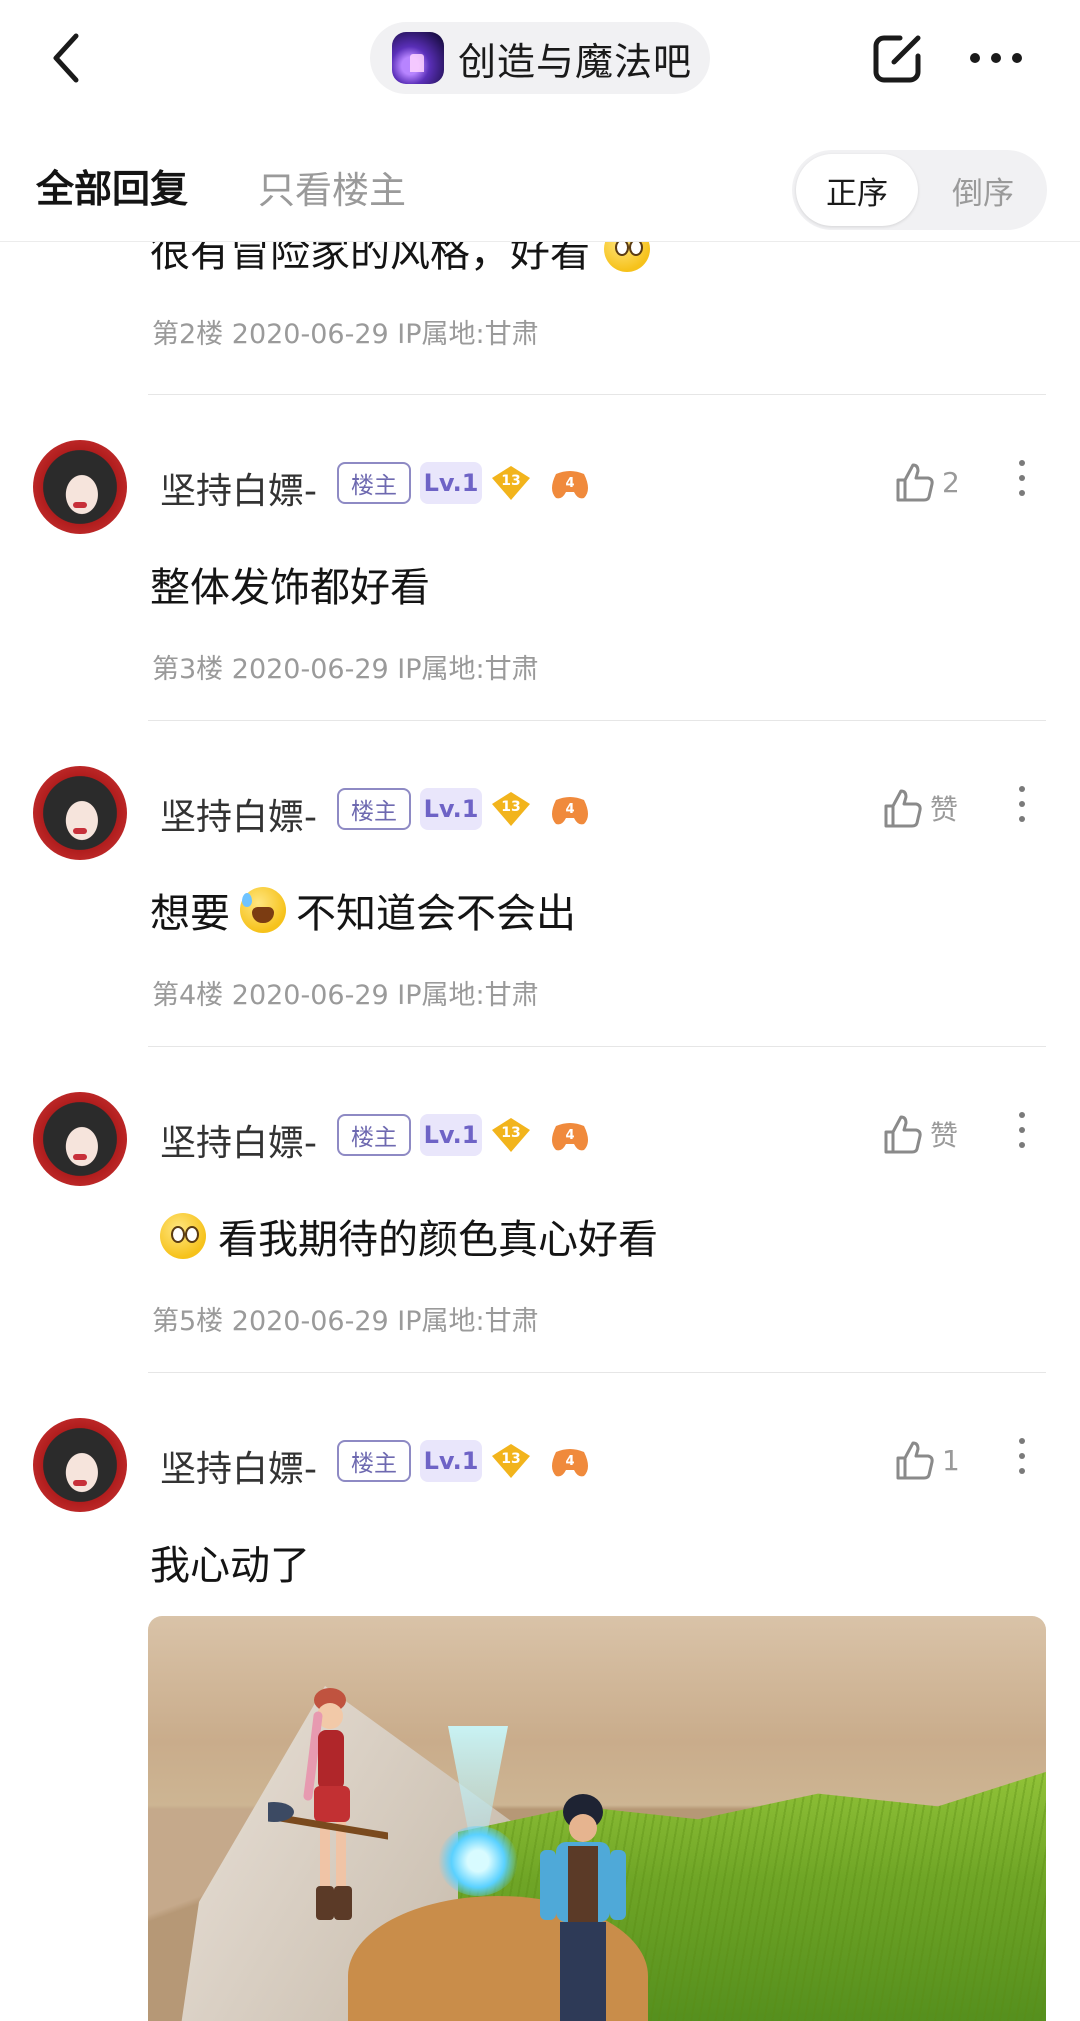 This screenshot has height=2021, width=1080. What do you see at coordinates (370, 259) in the screenshot?
I see `reply-text-content: 很有冒险家的风格，好看` at bounding box center [370, 259].